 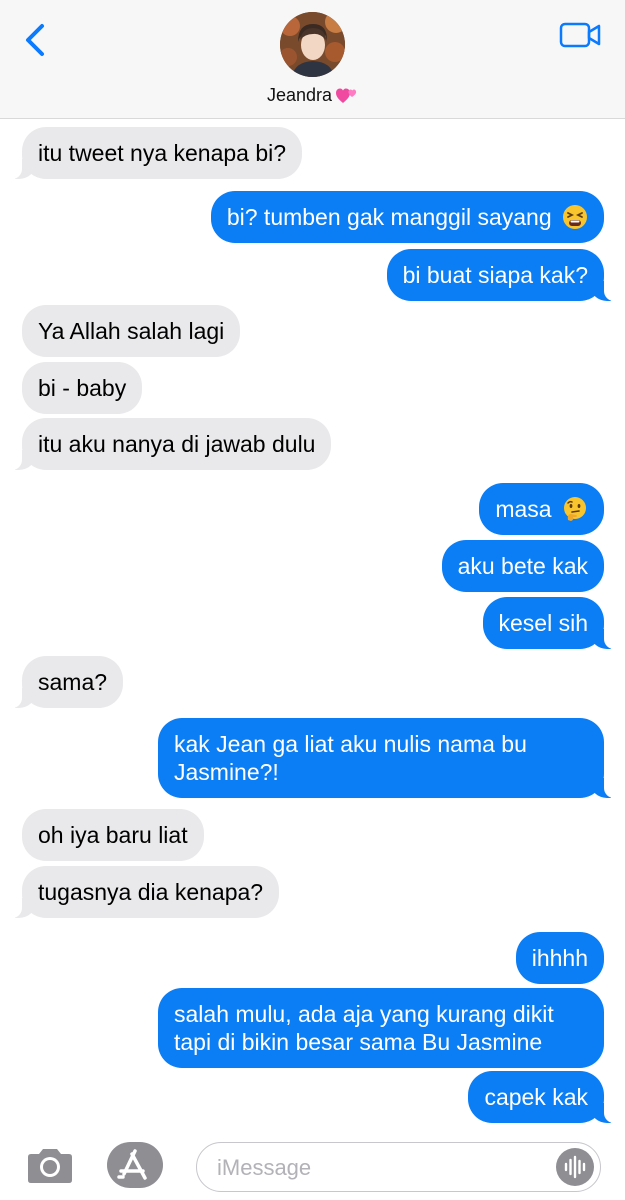 I want to click on message-sent: masa, so click(x=541, y=509).